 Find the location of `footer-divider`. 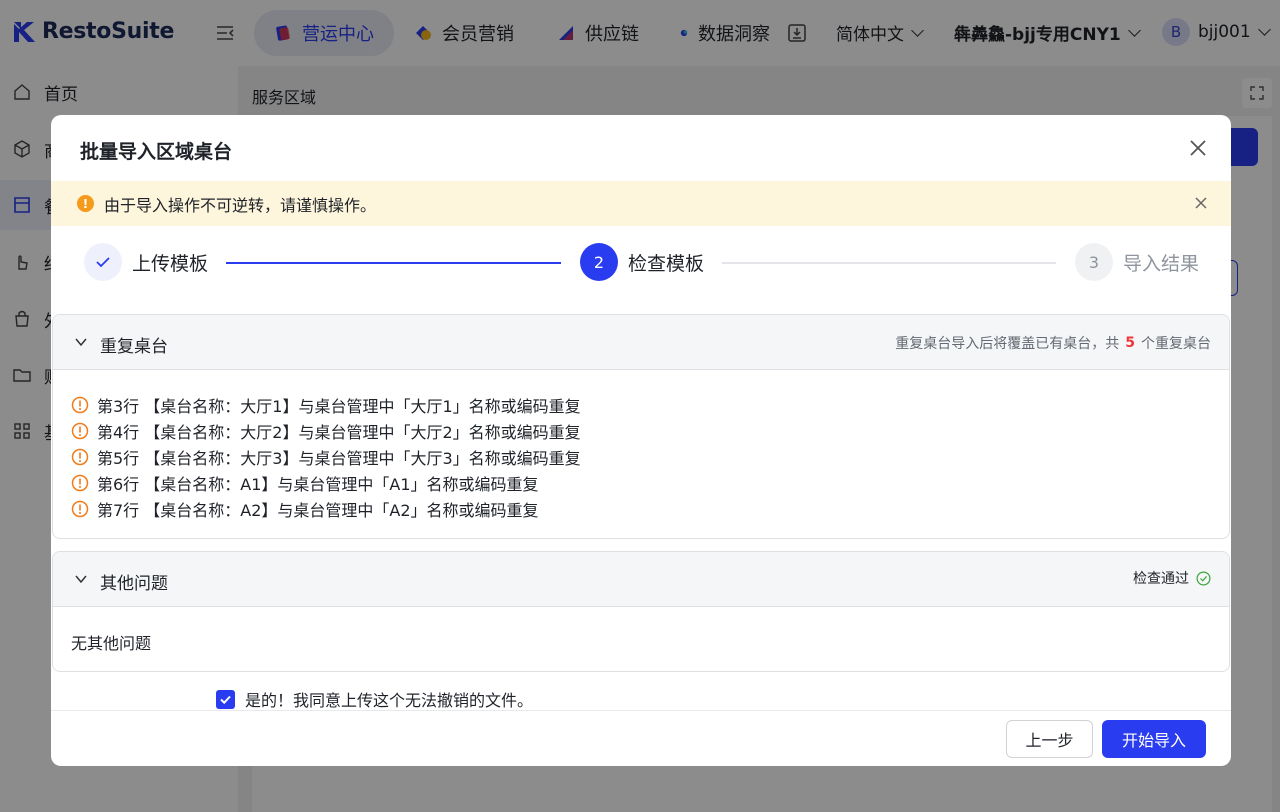

footer-divider is located at coordinates (641, 710).